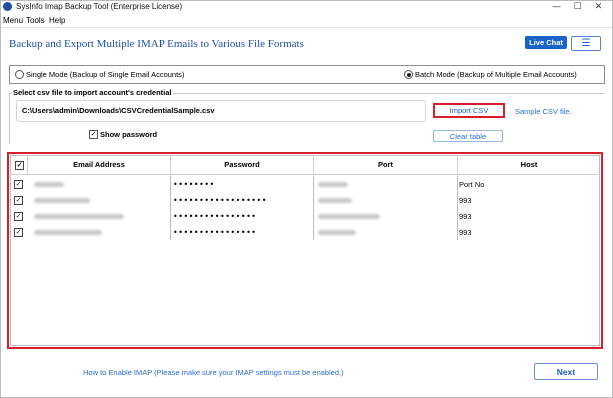 The width and height of the screenshot is (613, 398). I want to click on hamburger-menu-icon: ☰, so click(586, 43).